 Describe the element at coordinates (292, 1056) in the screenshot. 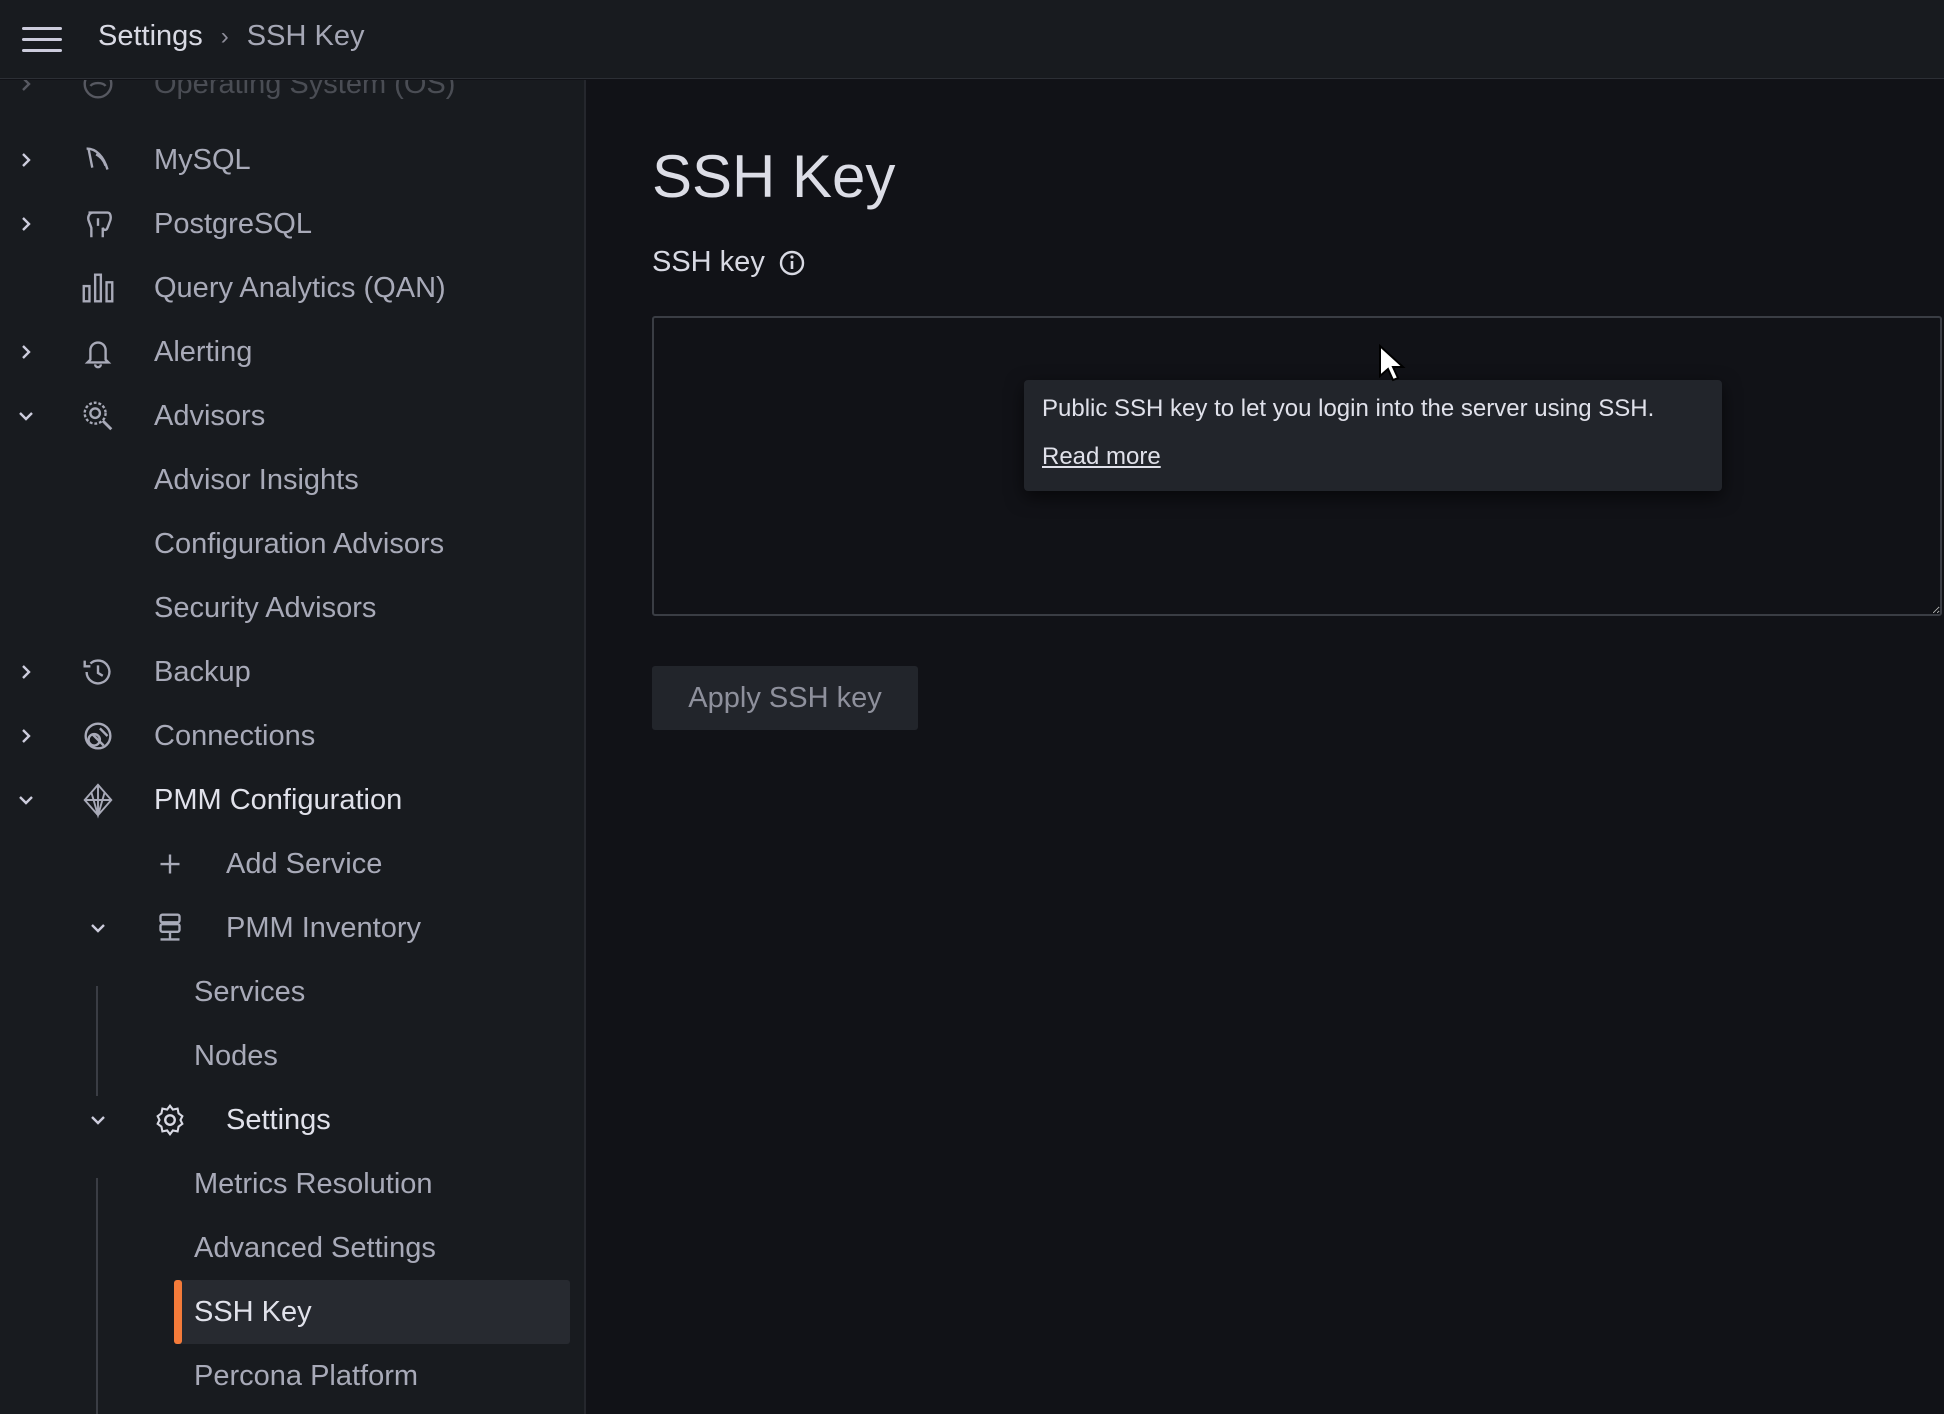

I see `sidebar-item-nodes: Nodes` at that location.